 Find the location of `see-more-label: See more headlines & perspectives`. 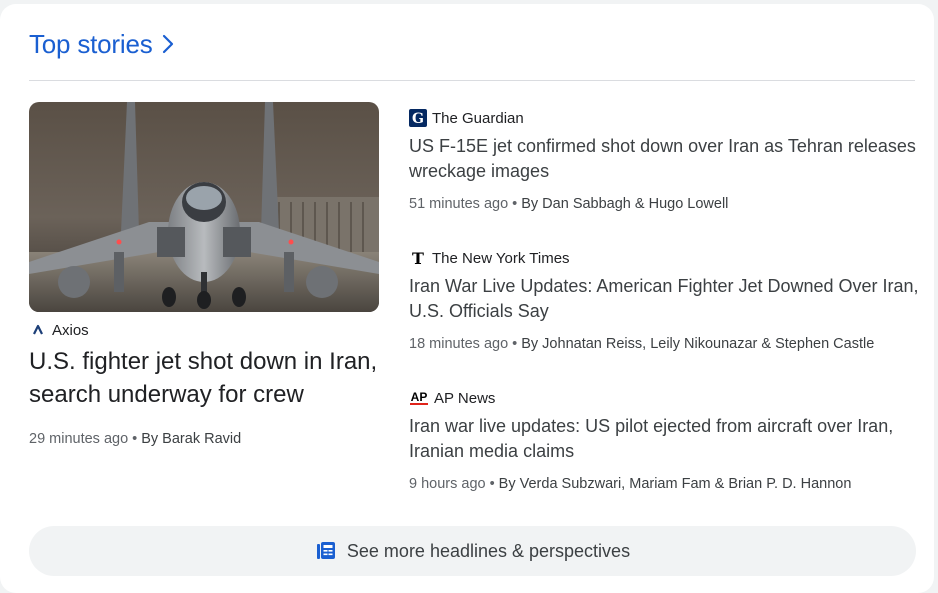

see-more-label: See more headlines & perspectives is located at coordinates (488, 550).